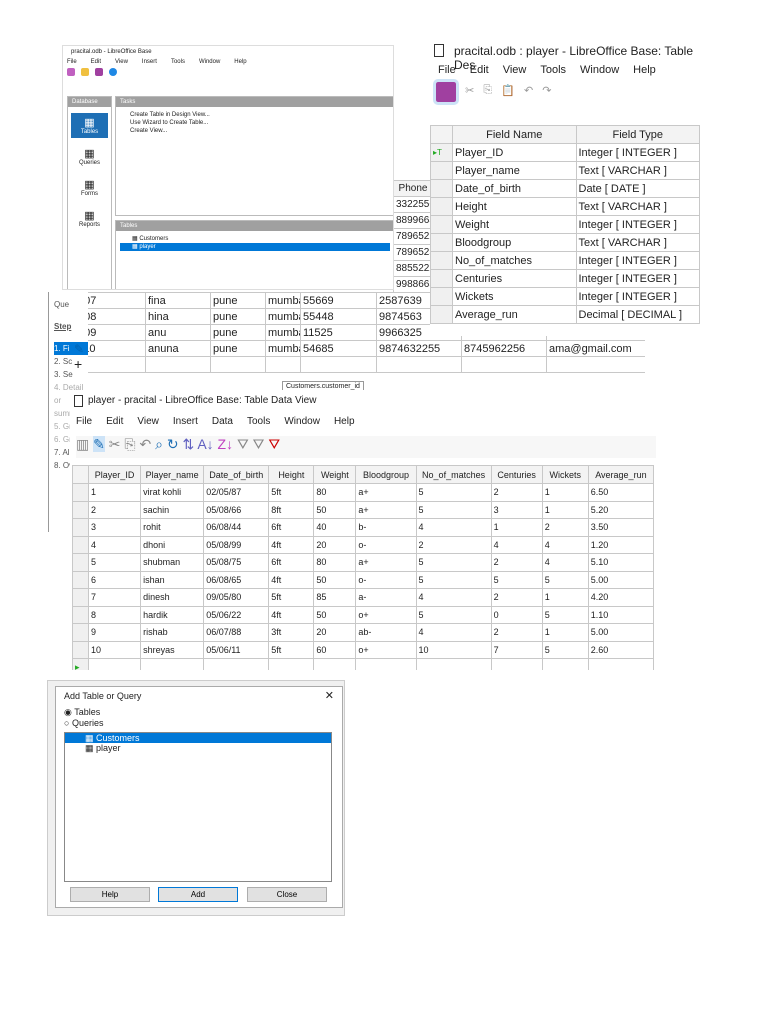  Describe the element at coordinates (85, 72) in the screenshot. I see `open-icon` at that location.